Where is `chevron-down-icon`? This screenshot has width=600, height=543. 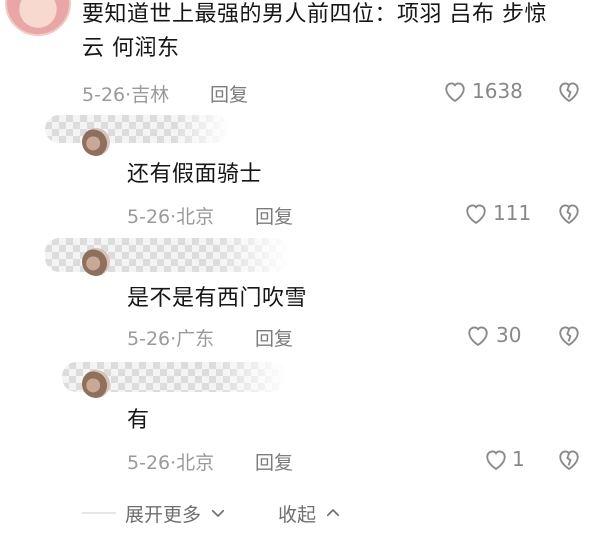
chevron-down-icon is located at coordinates (218, 515).